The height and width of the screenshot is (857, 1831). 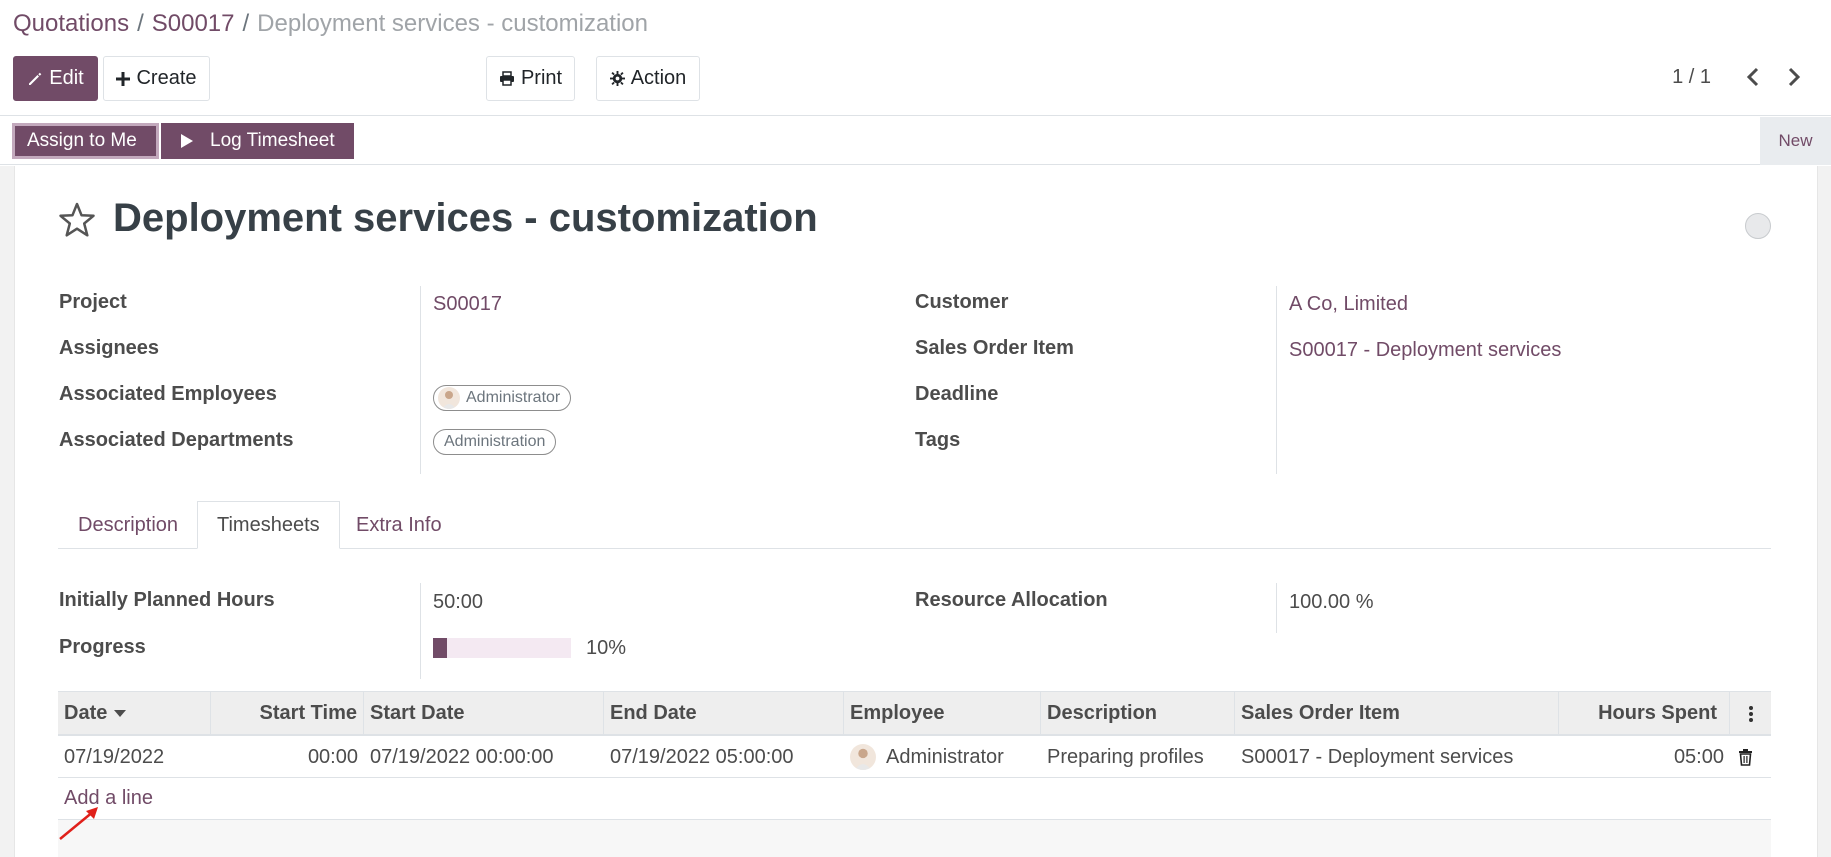 What do you see at coordinates (1758, 226) in the screenshot?
I see `kanban-state-indicator` at bounding box center [1758, 226].